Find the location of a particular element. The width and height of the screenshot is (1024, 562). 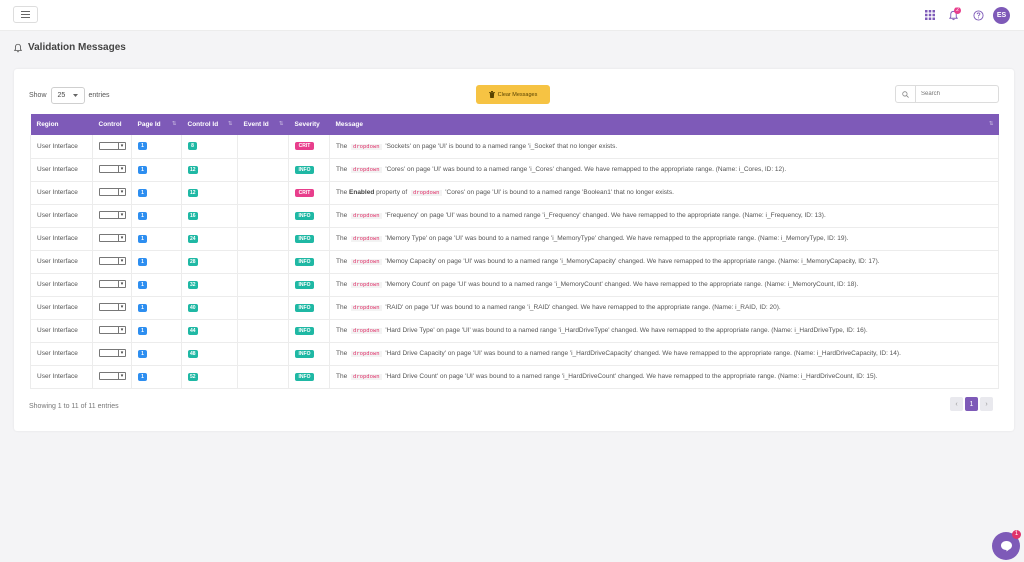

pagination: ‹ 1 › is located at coordinates (971, 404).